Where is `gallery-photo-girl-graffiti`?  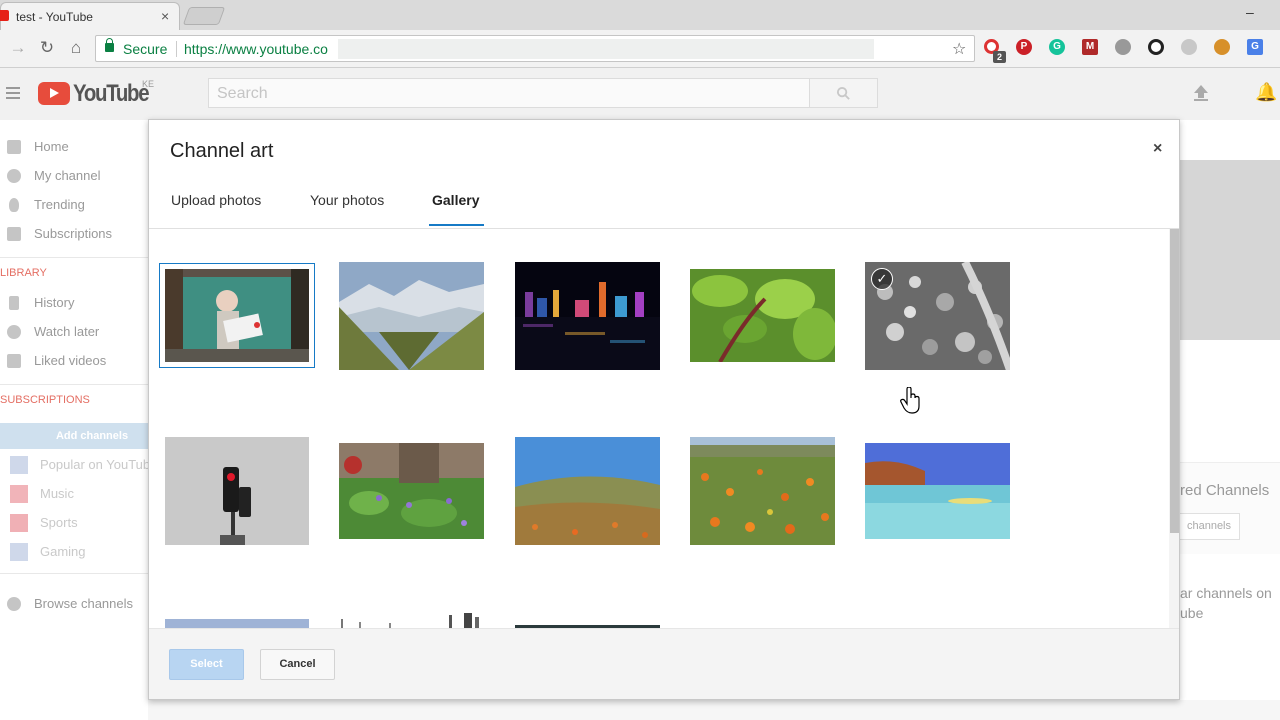 gallery-photo-girl-graffiti is located at coordinates (237, 315).